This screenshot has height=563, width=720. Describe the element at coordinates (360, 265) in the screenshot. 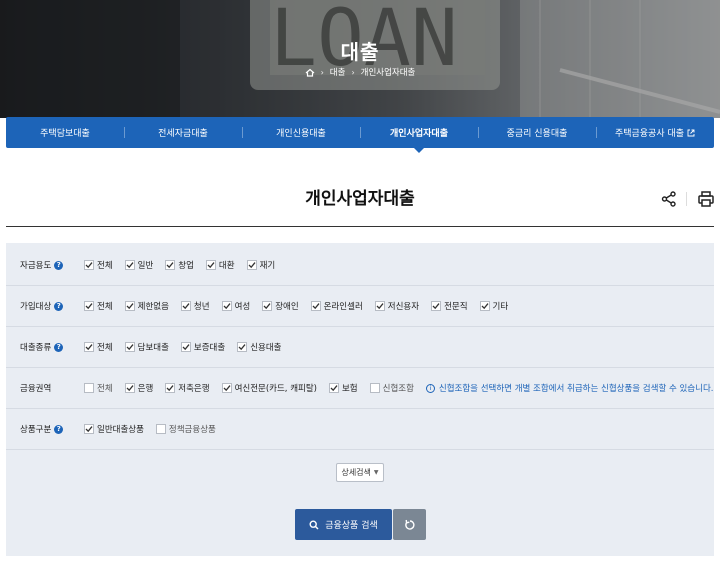

I see `filter-row-fund-purpose: 자금용도? 전체 일반 창업 대환 재기` at that location.